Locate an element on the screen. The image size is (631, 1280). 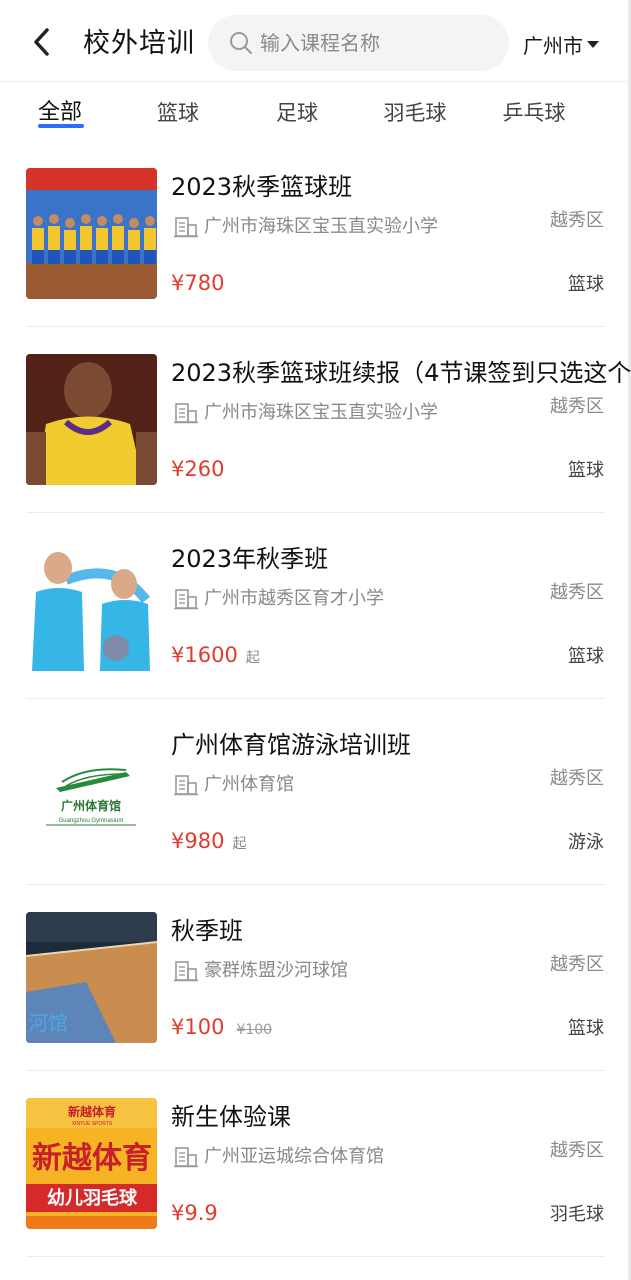
basketball-player-photo is located at coordinates (91, 419).